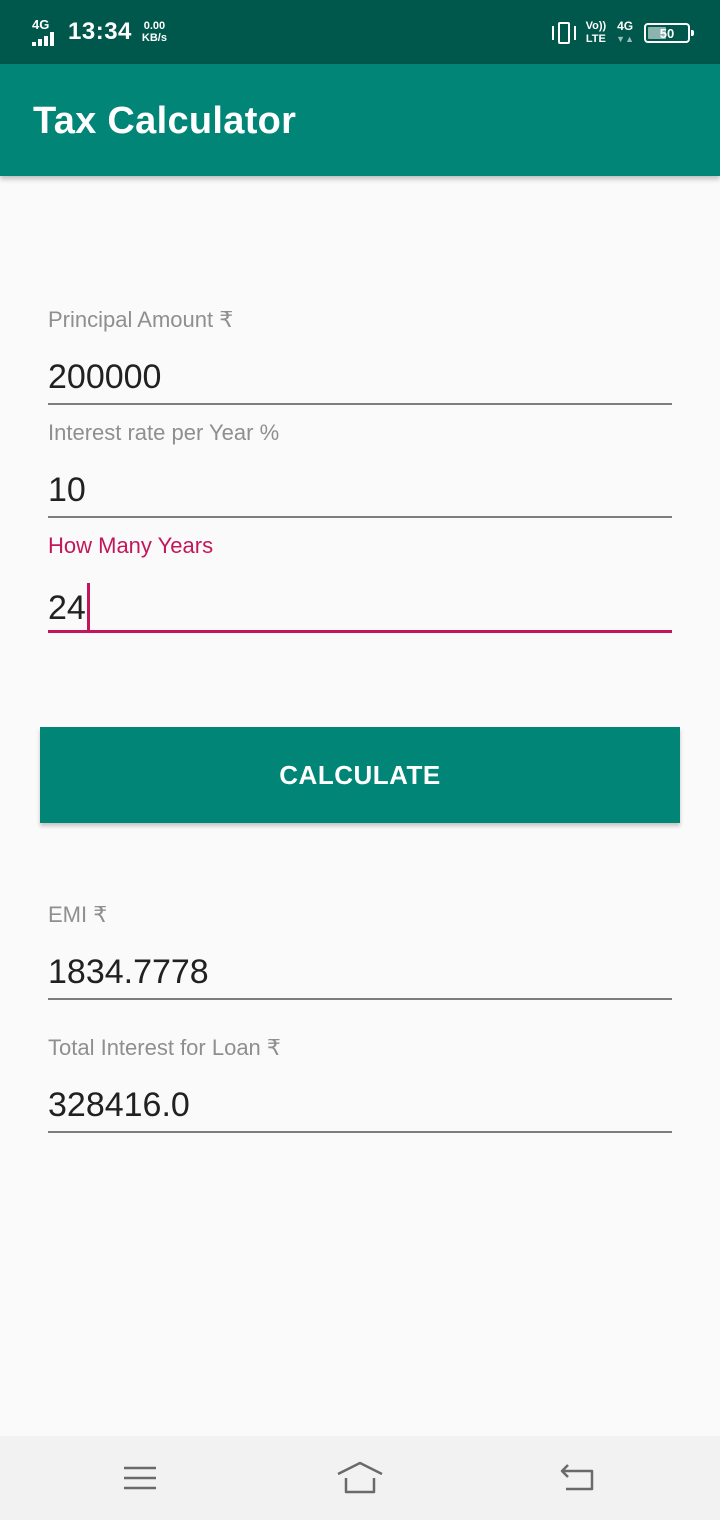  I want to click on interest-rate-underline, so click(360, 517).